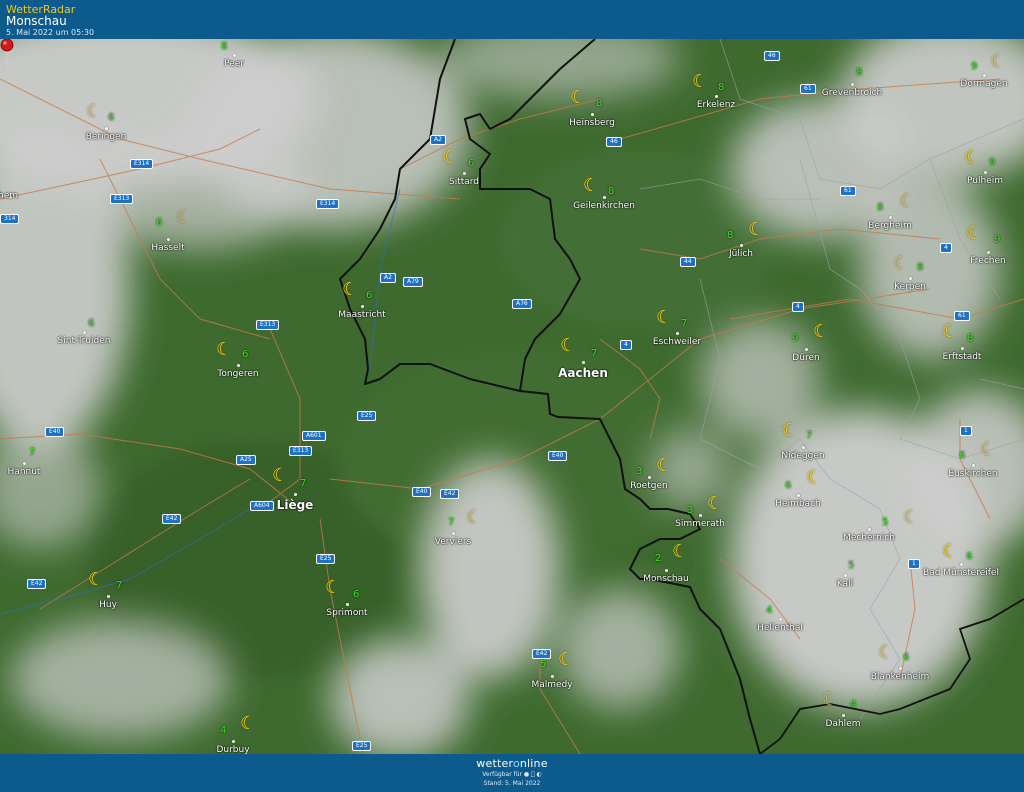  Describe the element at coordinates (167, 248) in the screenshot. I see `city-label: Hasselt` at that location.